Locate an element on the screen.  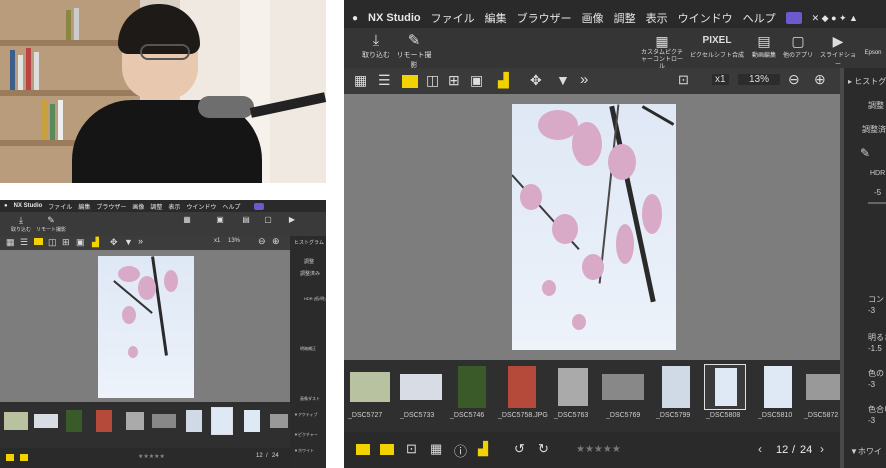
small-import-button: ⤓ 取り込む is located at coordinates (21, 224).